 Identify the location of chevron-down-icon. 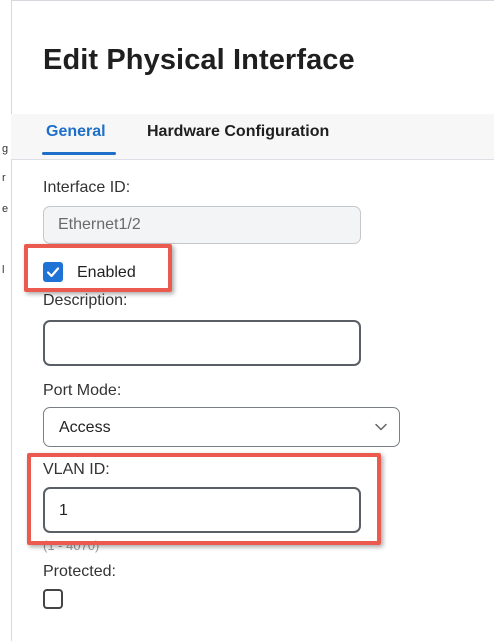
(381, 427).